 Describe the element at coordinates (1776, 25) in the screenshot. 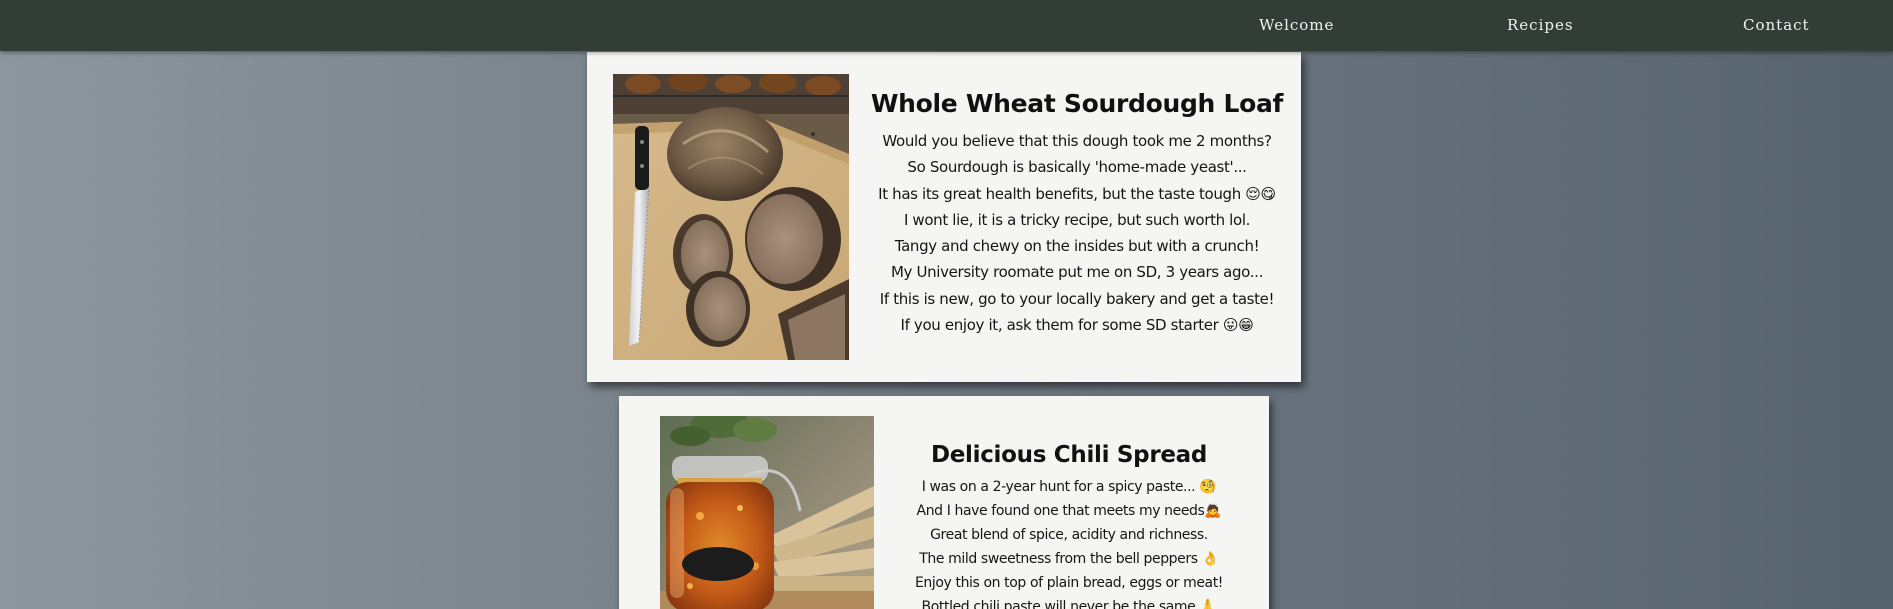

I see `nav-link-contact: Contact` at that location.